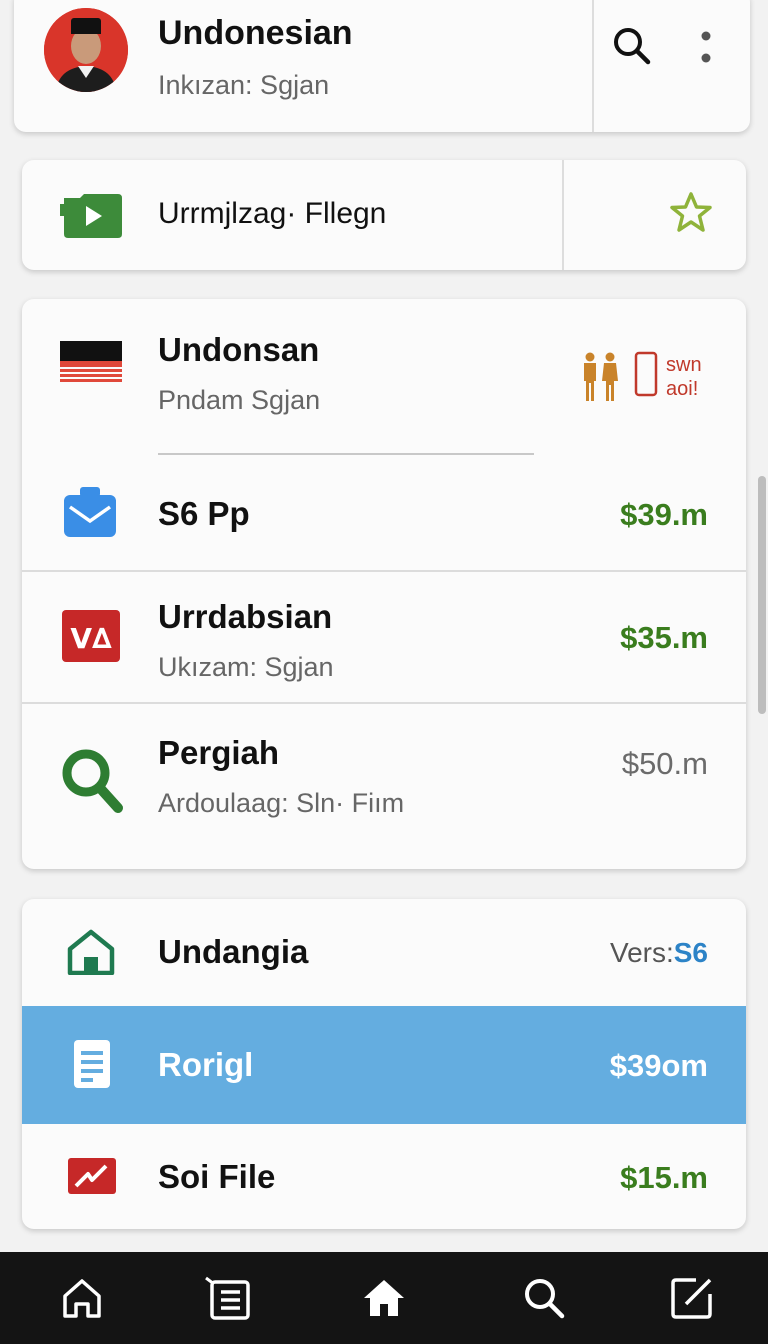 The image size is (768, 1344). I want to click on document-icon, so click(92, 1064).